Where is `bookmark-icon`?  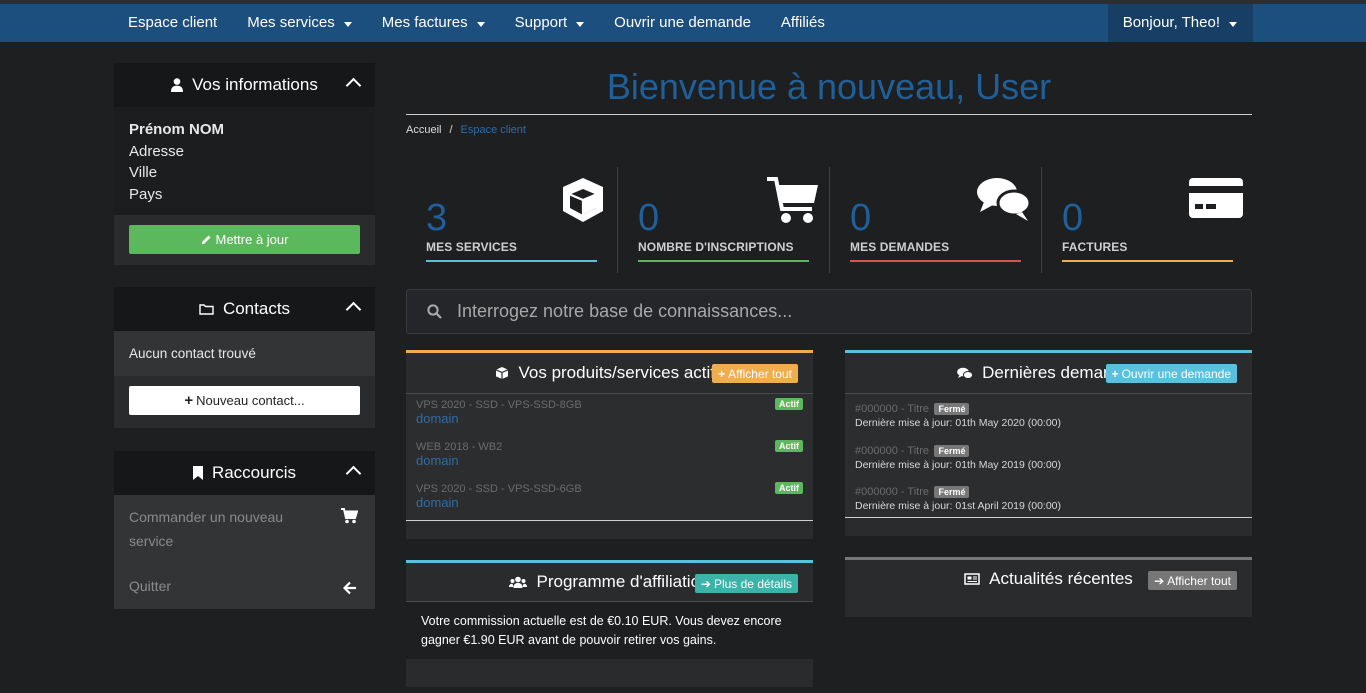
bookmark-icon is located at coordinates (197, 473).